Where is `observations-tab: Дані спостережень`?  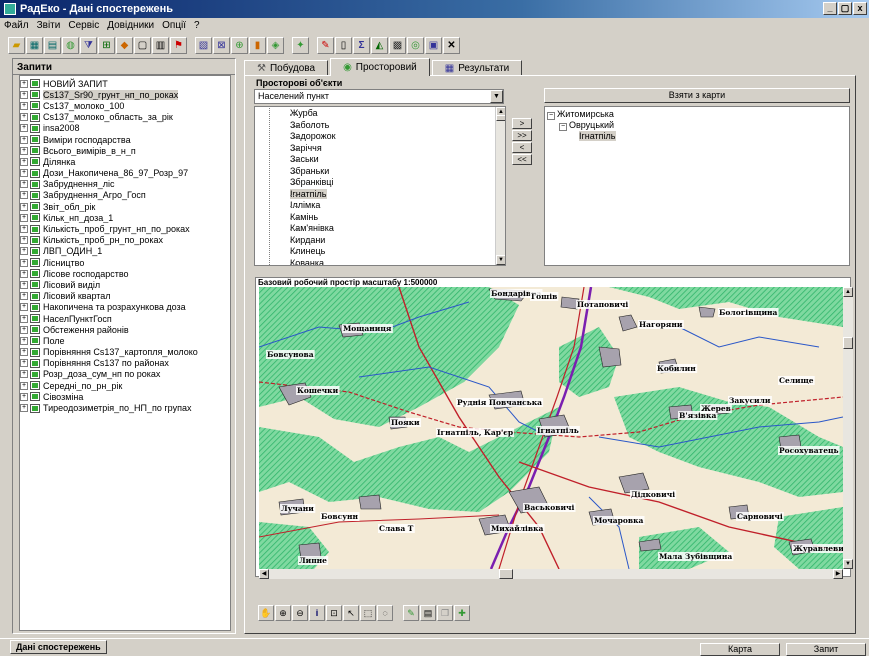
observations-tab: Дані спостережень is located at coordinates (58, 647).